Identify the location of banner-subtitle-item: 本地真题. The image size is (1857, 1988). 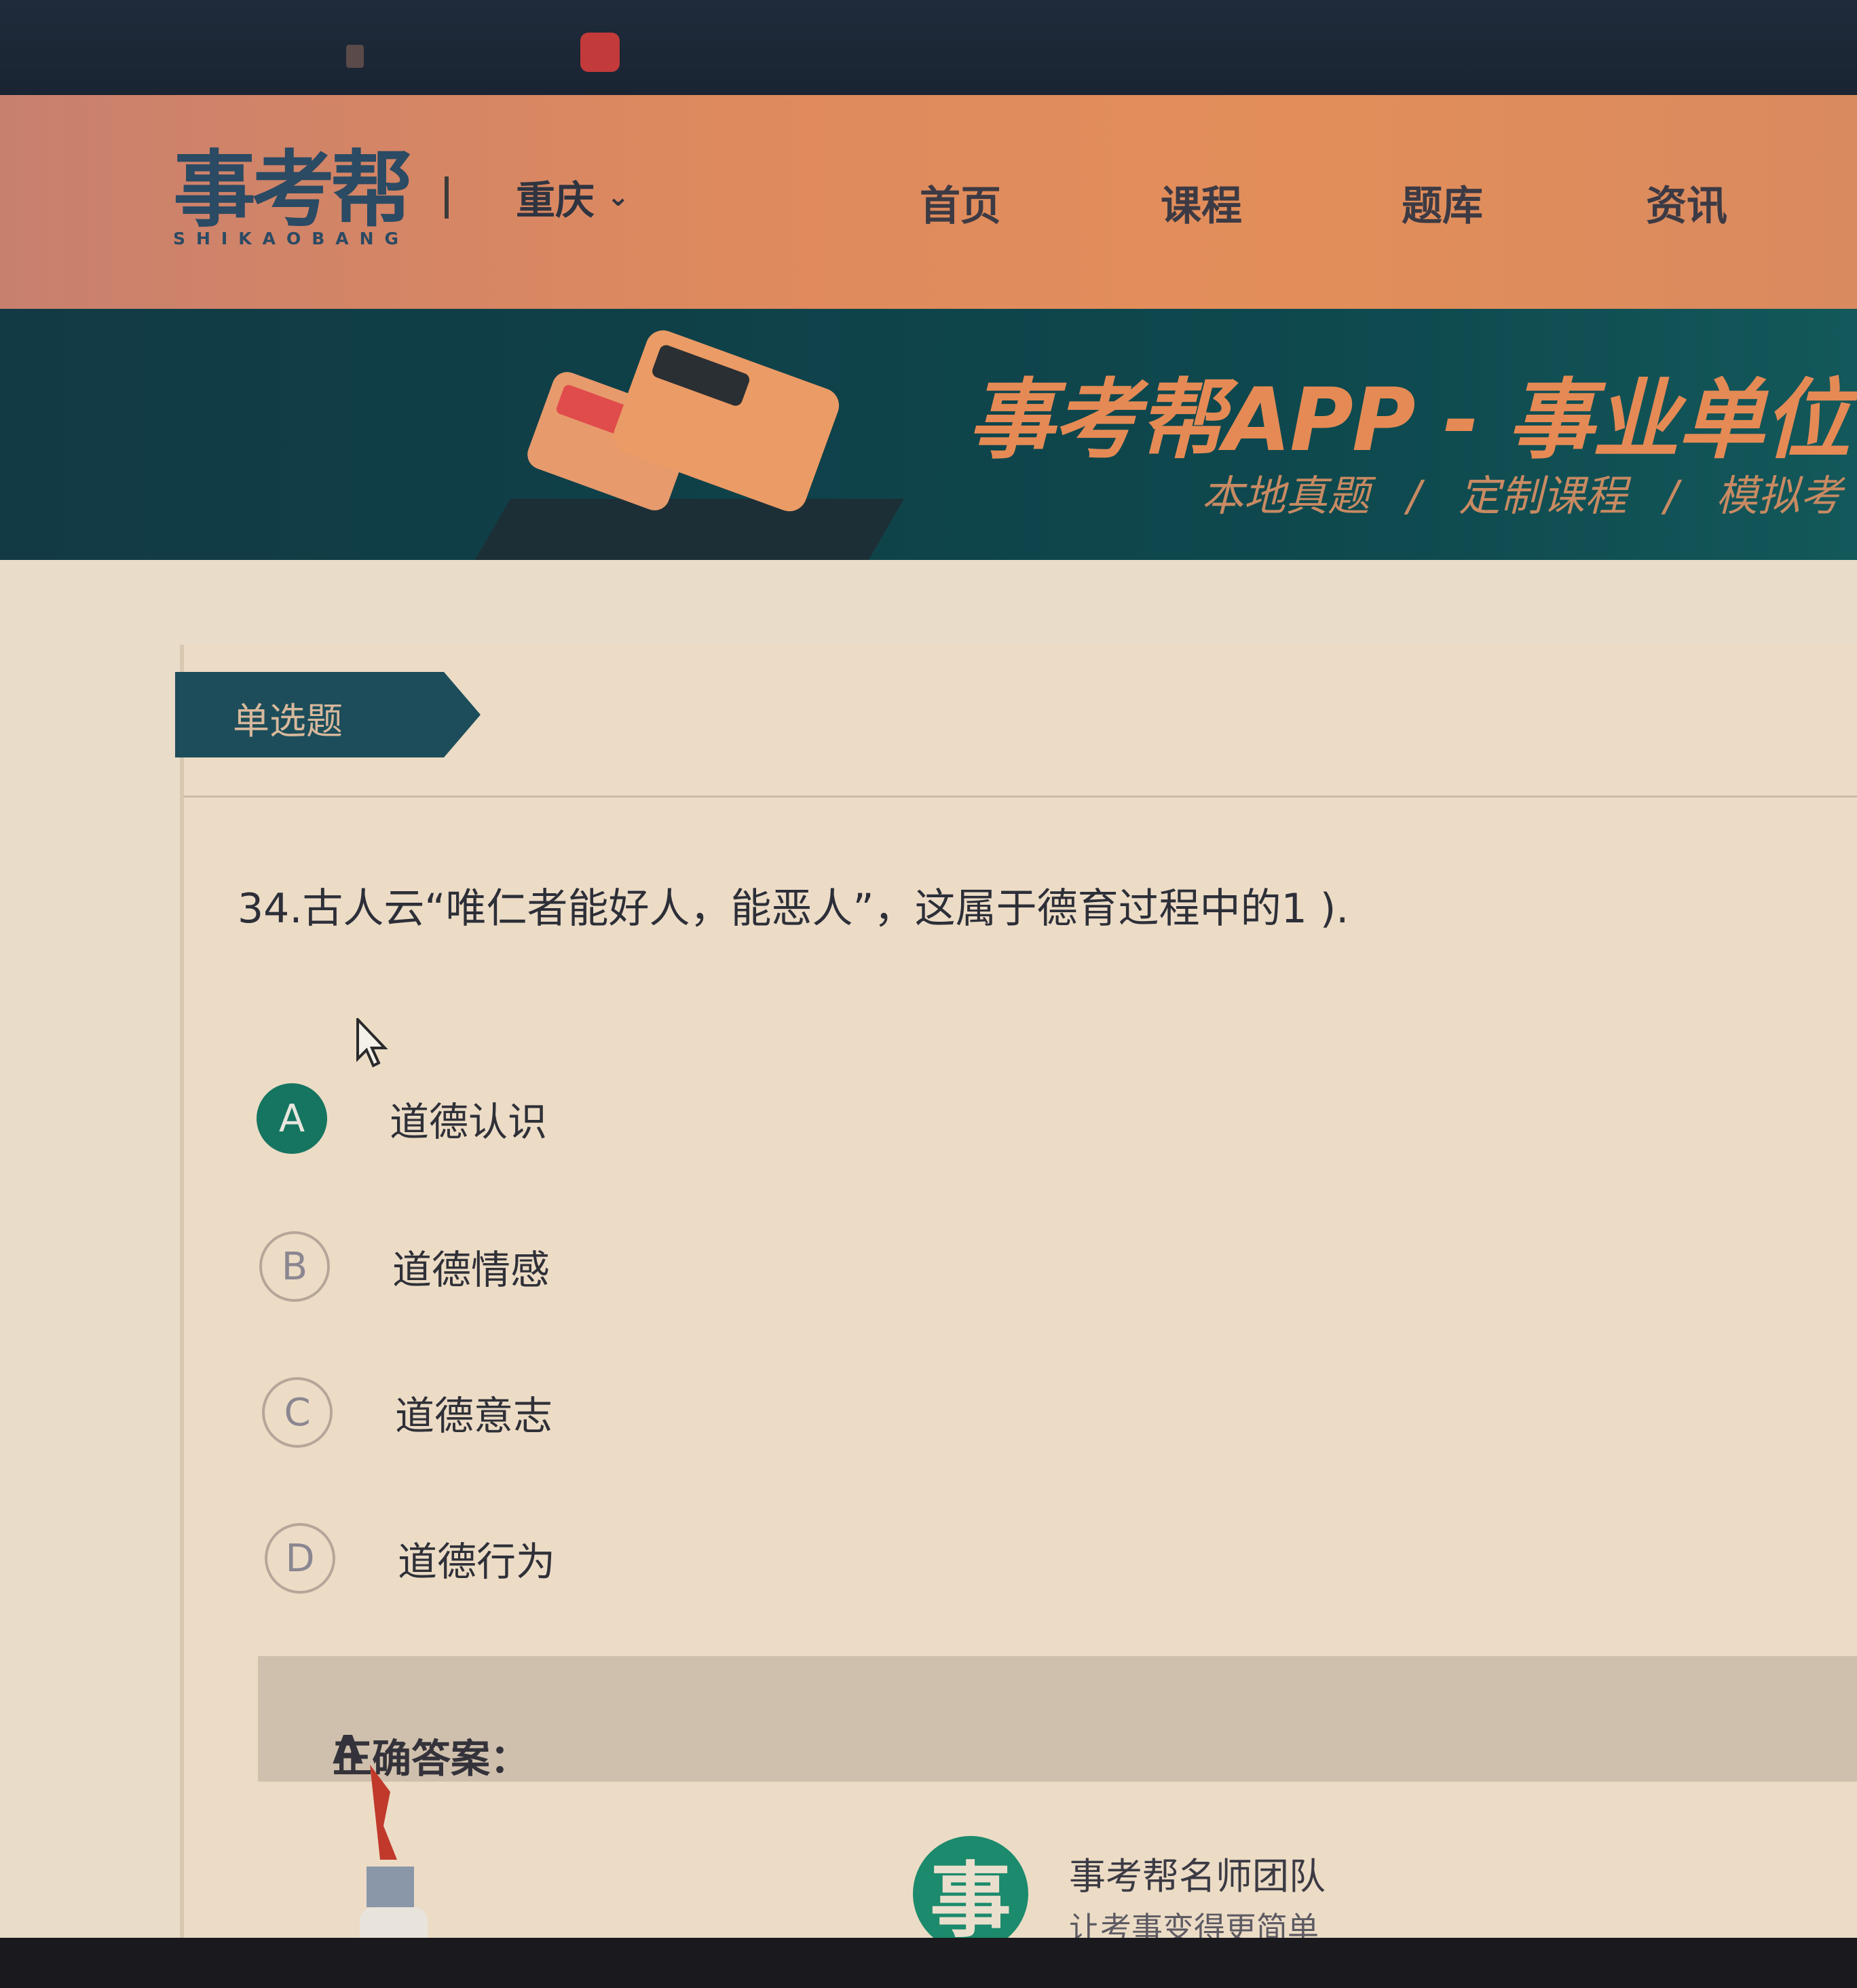
(1285, 496).